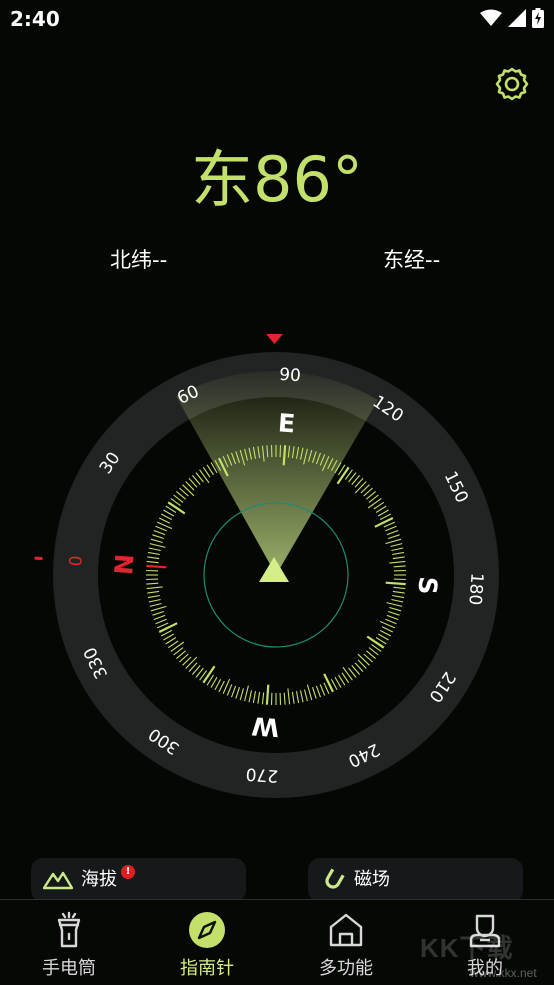  What do you see at coordinates (138, 259) in the screenshot?
I see `latitude-readout: 北纬--` at bounding box center [138, 259].